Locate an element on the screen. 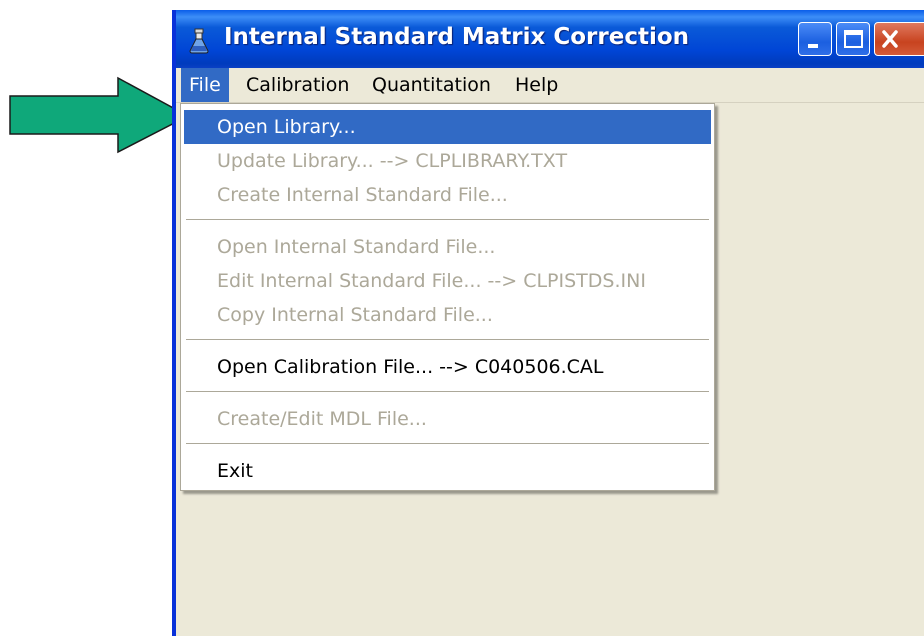 The width and height of the screenshot is (924, 636). minimize-button is located at coordinates (815, 39).